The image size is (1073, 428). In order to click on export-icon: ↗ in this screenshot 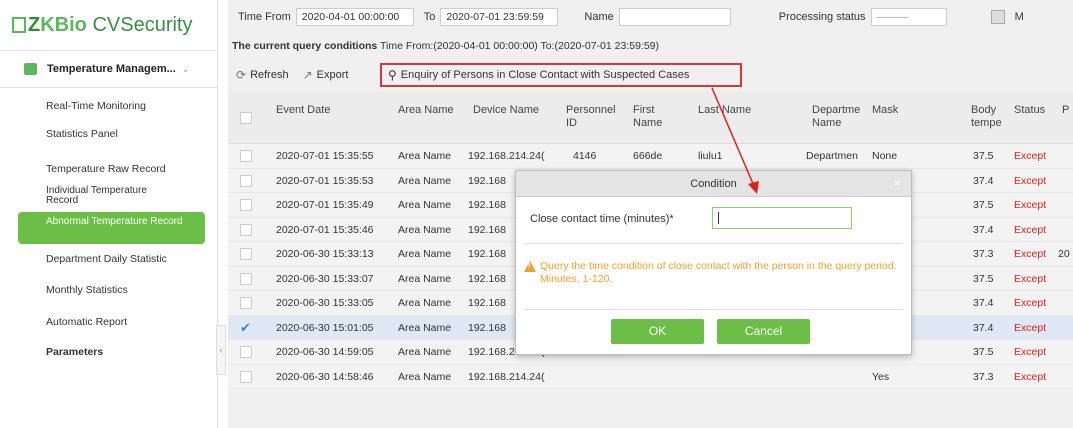, I will do `click(307, 75)`.